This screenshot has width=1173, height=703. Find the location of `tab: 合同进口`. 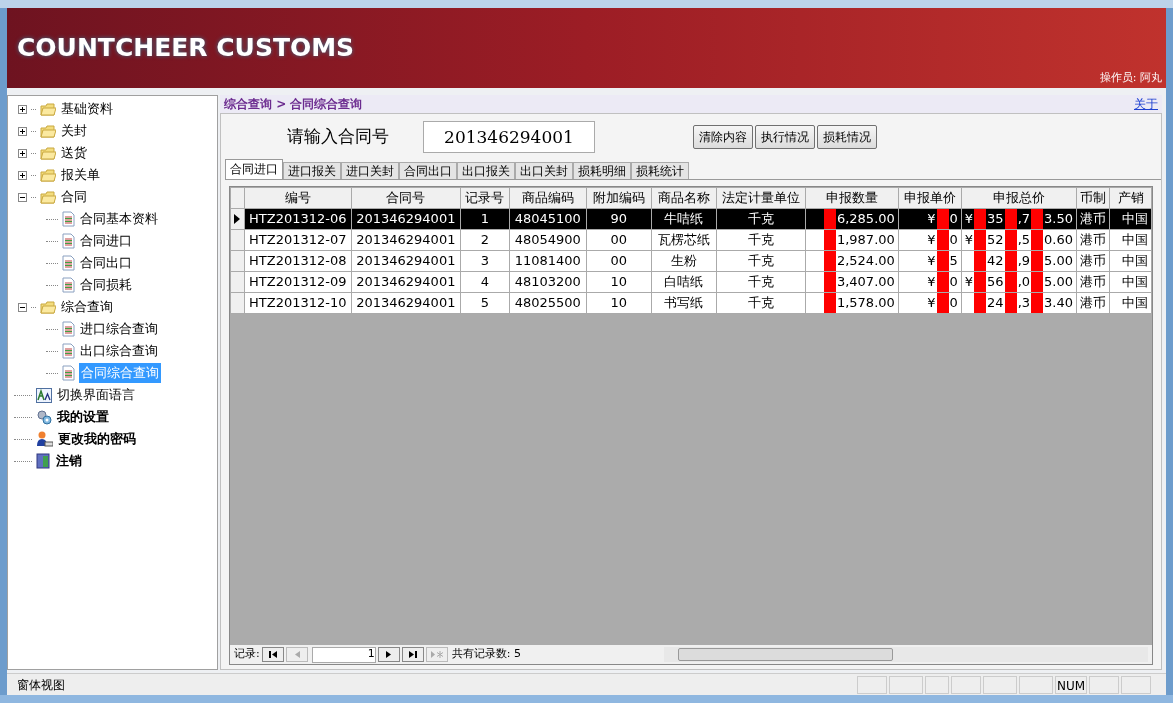

tab: 合同进口 is located at coordinates (254, 169).